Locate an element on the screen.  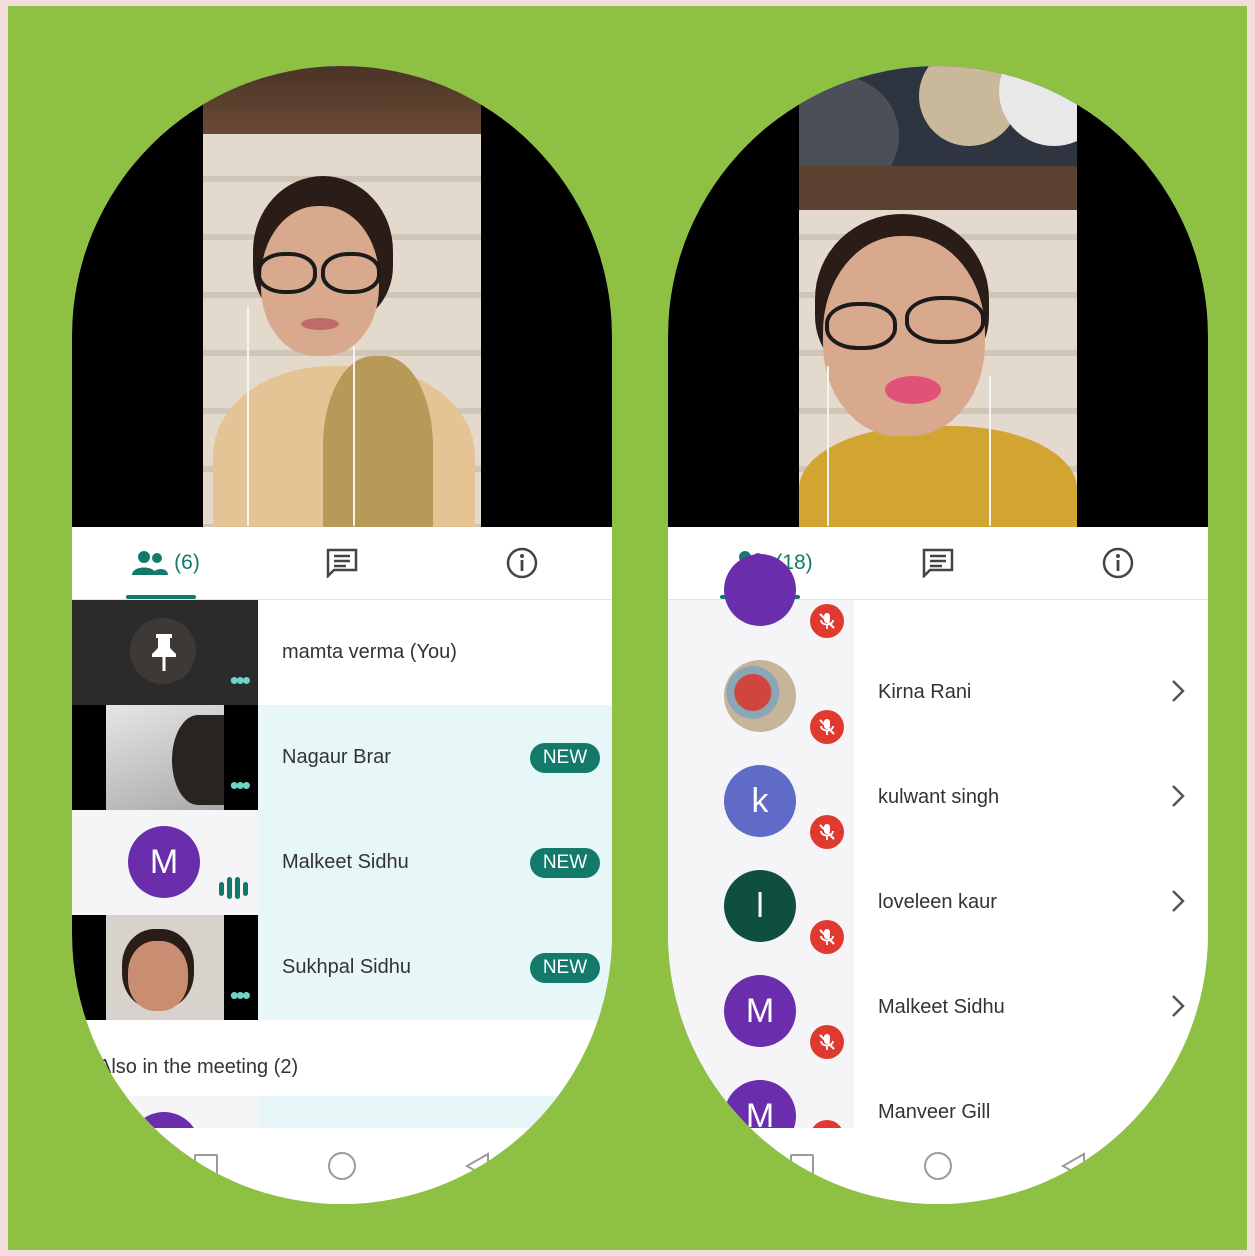
pin-icon is located at coordinates (164, 652).